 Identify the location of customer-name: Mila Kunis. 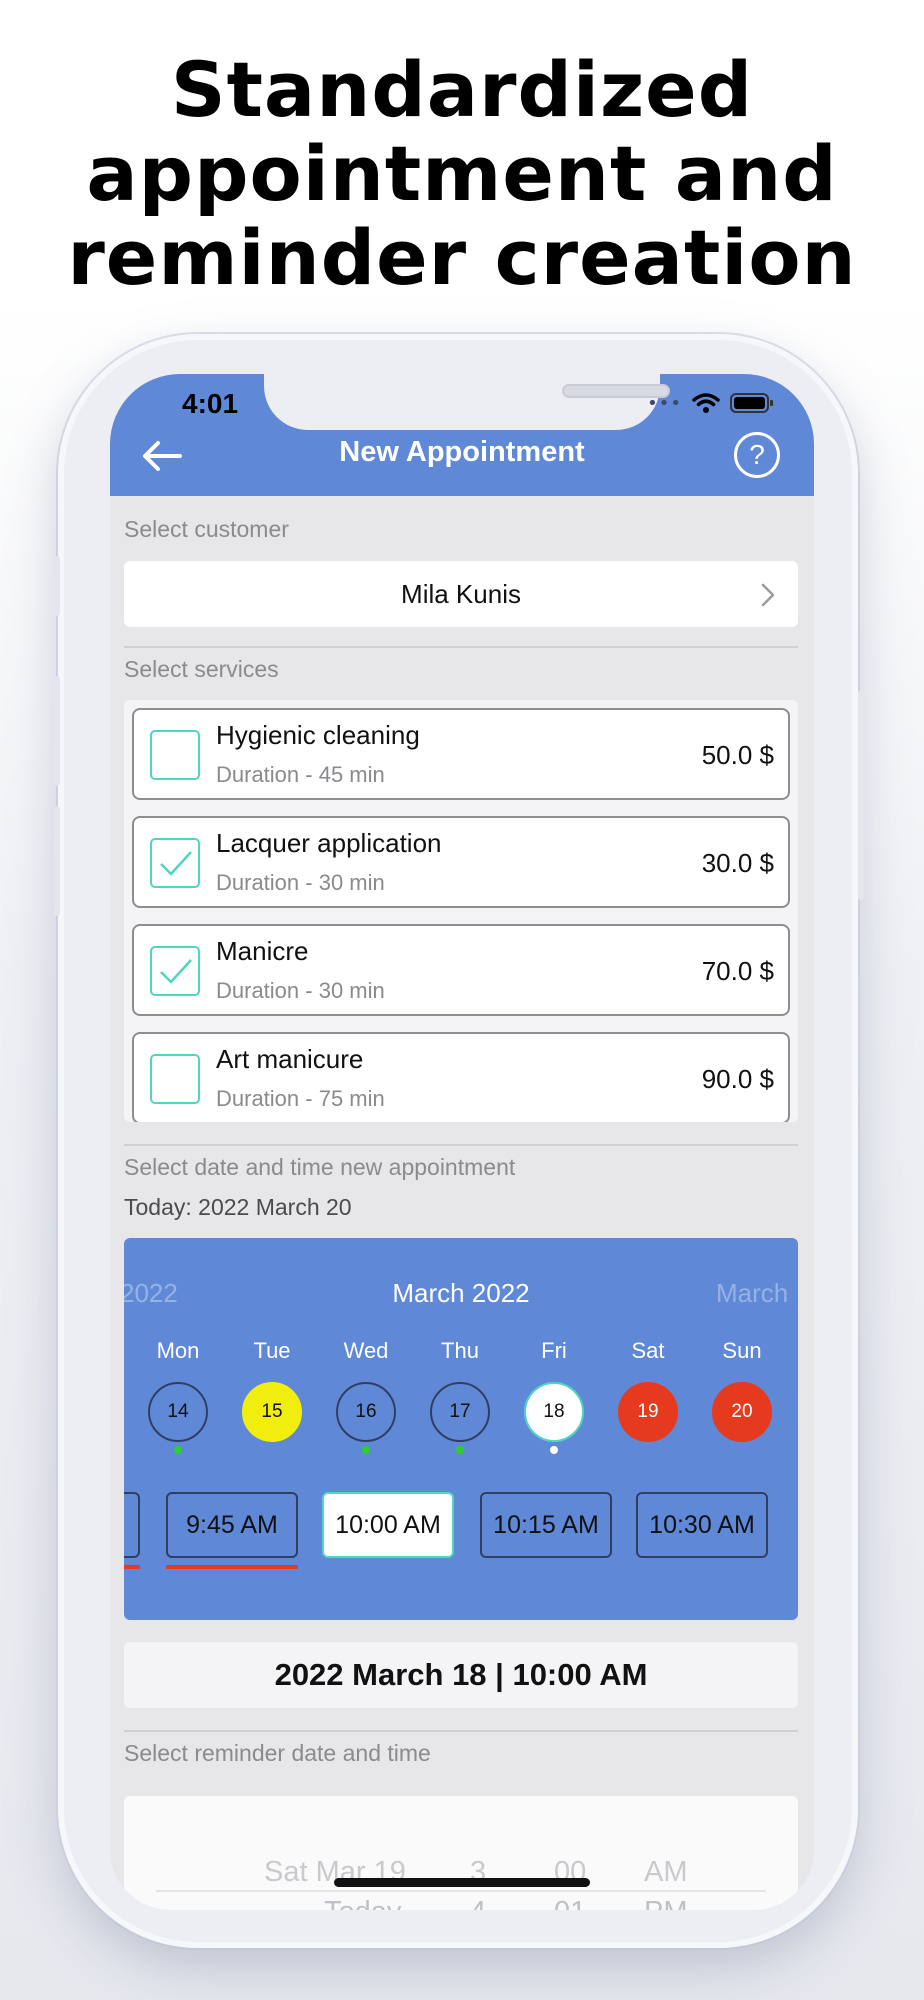
(461, 593).